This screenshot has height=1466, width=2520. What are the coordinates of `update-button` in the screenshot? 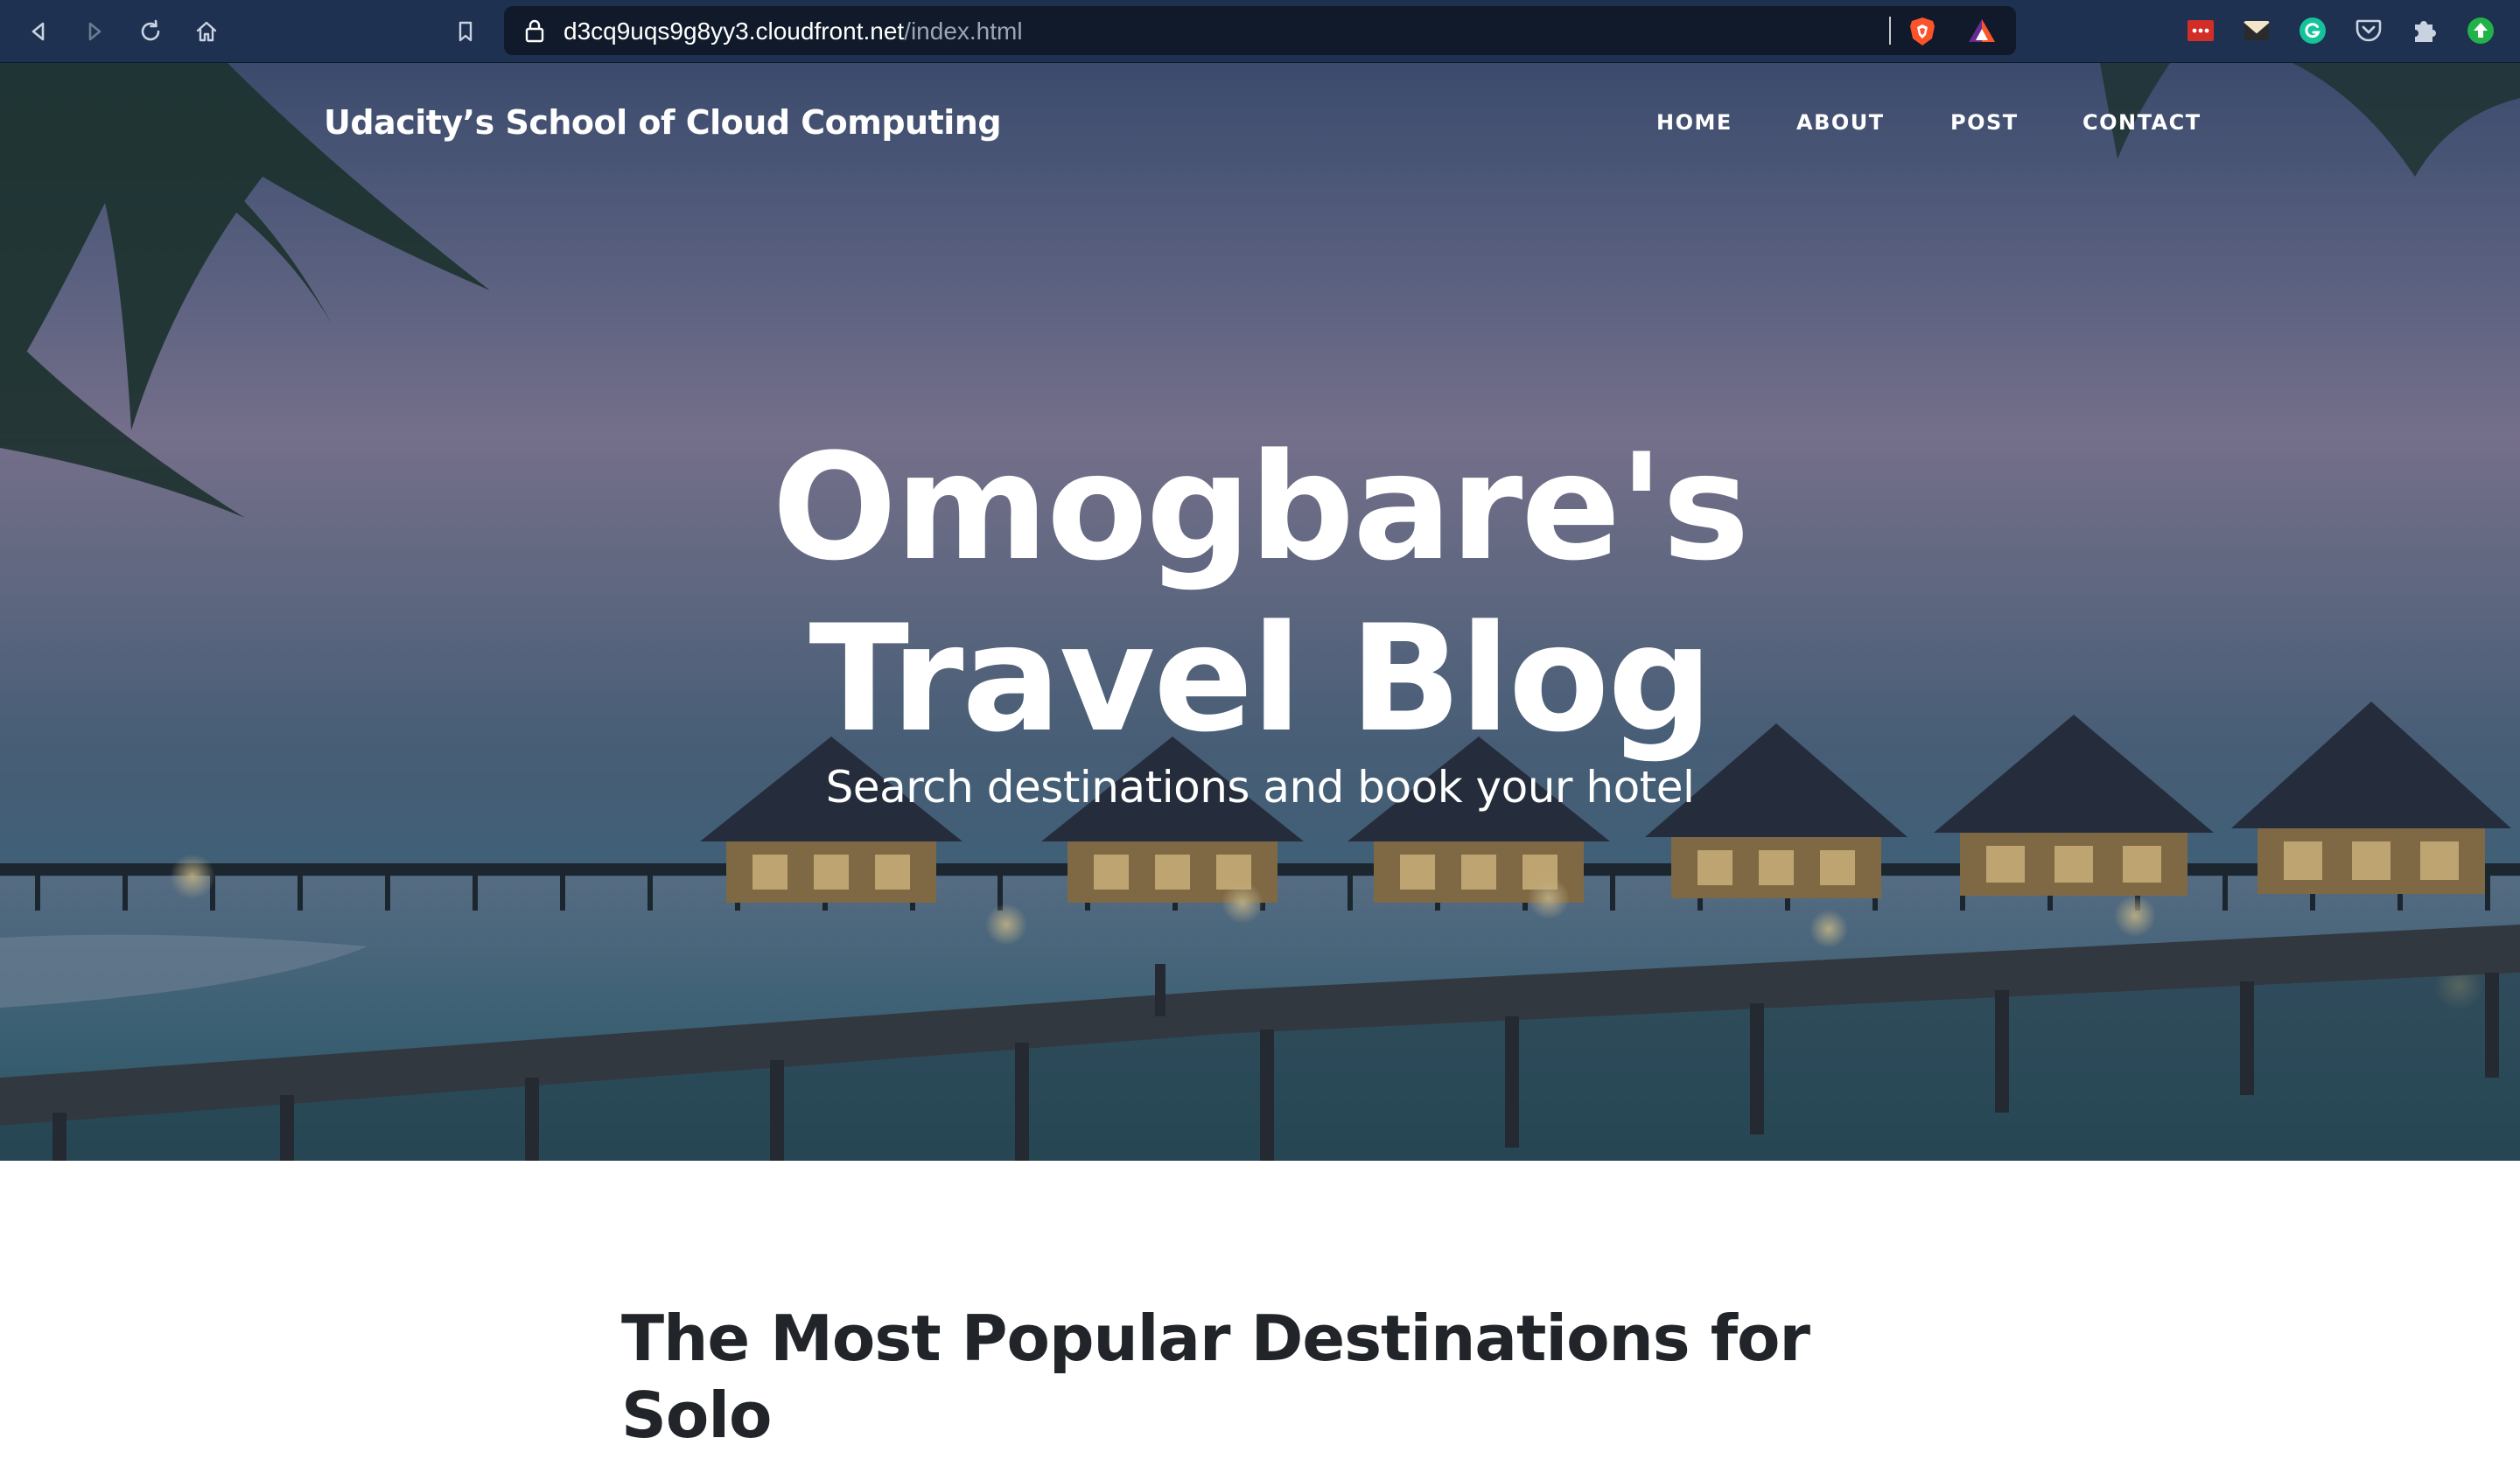 It's located at (2481, 31).